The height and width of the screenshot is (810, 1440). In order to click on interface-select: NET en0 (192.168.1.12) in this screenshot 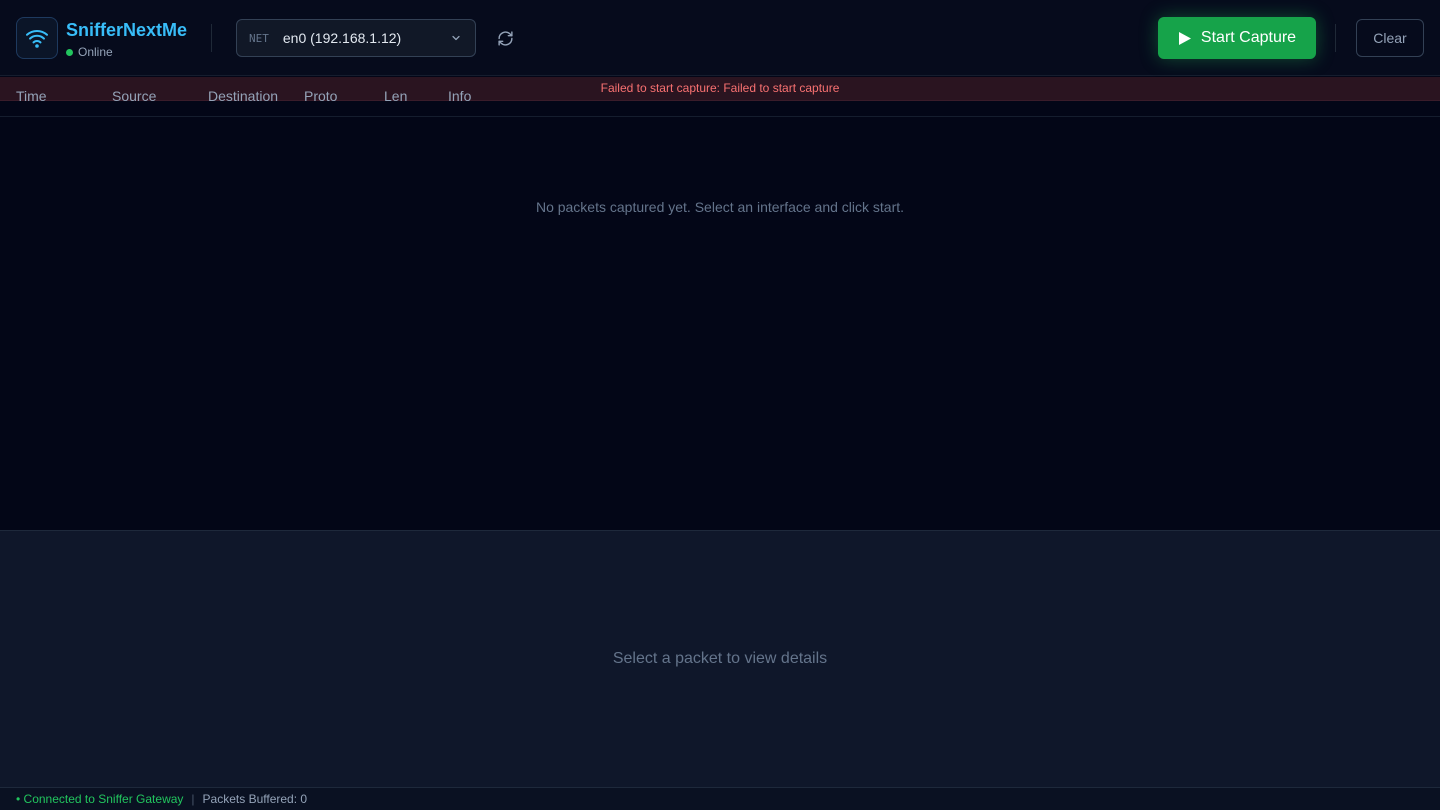, I will do `click(356, 38)`.